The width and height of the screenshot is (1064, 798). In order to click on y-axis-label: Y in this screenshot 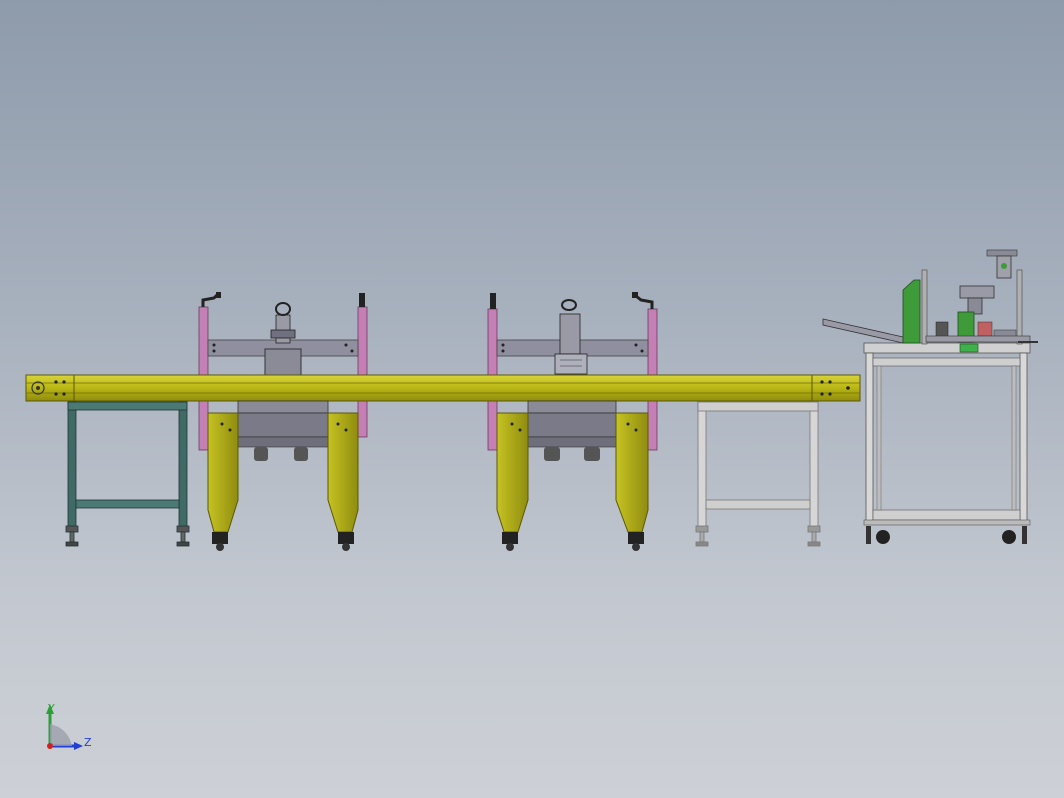, I will do `click(51, 708)`.